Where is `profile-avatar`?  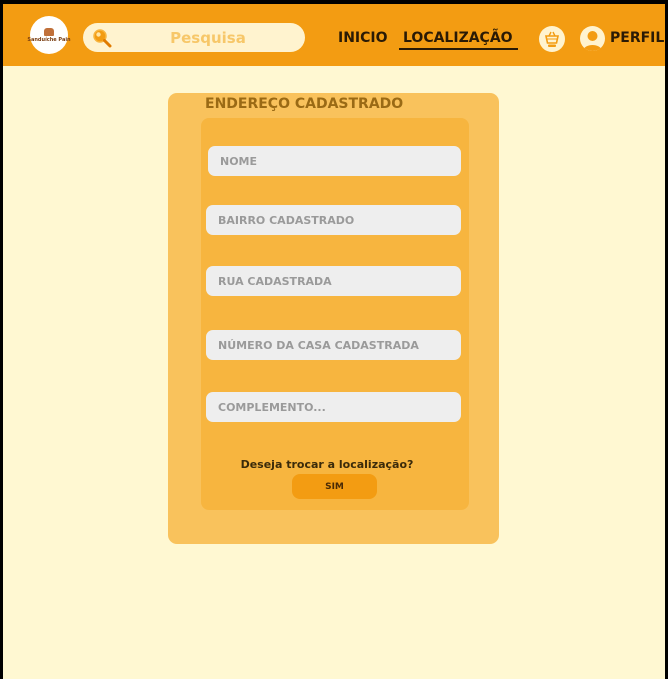 profile-avatar is located at coordinates (592, 38).